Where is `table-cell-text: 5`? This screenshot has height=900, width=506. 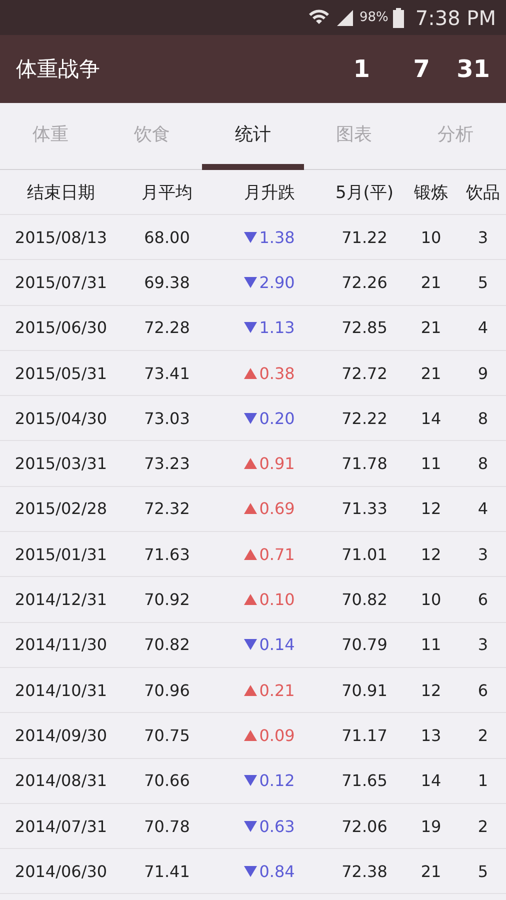 table-cell-text: 5 is located at coordinates (483, 282).